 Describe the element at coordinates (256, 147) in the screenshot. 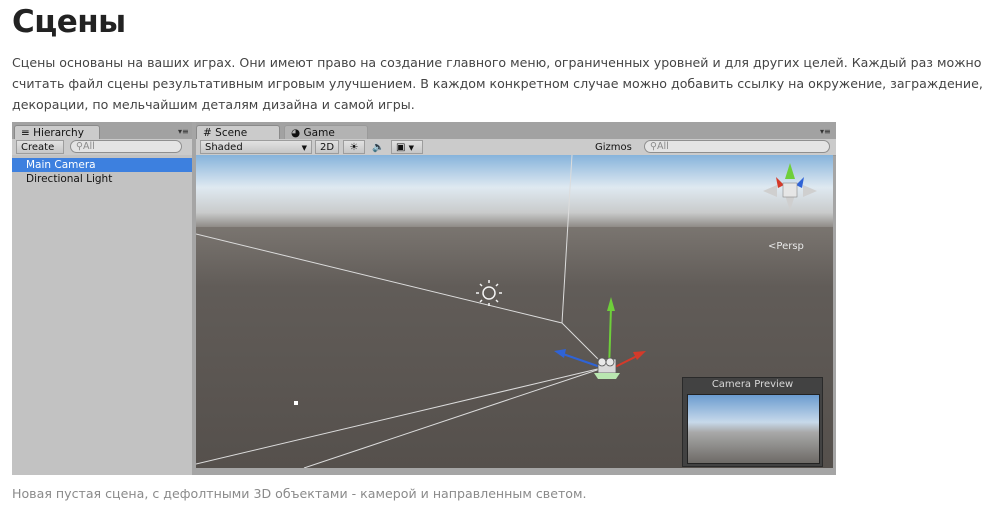

I see `shading-mode-dropdown: Shaded ▼` at that location.